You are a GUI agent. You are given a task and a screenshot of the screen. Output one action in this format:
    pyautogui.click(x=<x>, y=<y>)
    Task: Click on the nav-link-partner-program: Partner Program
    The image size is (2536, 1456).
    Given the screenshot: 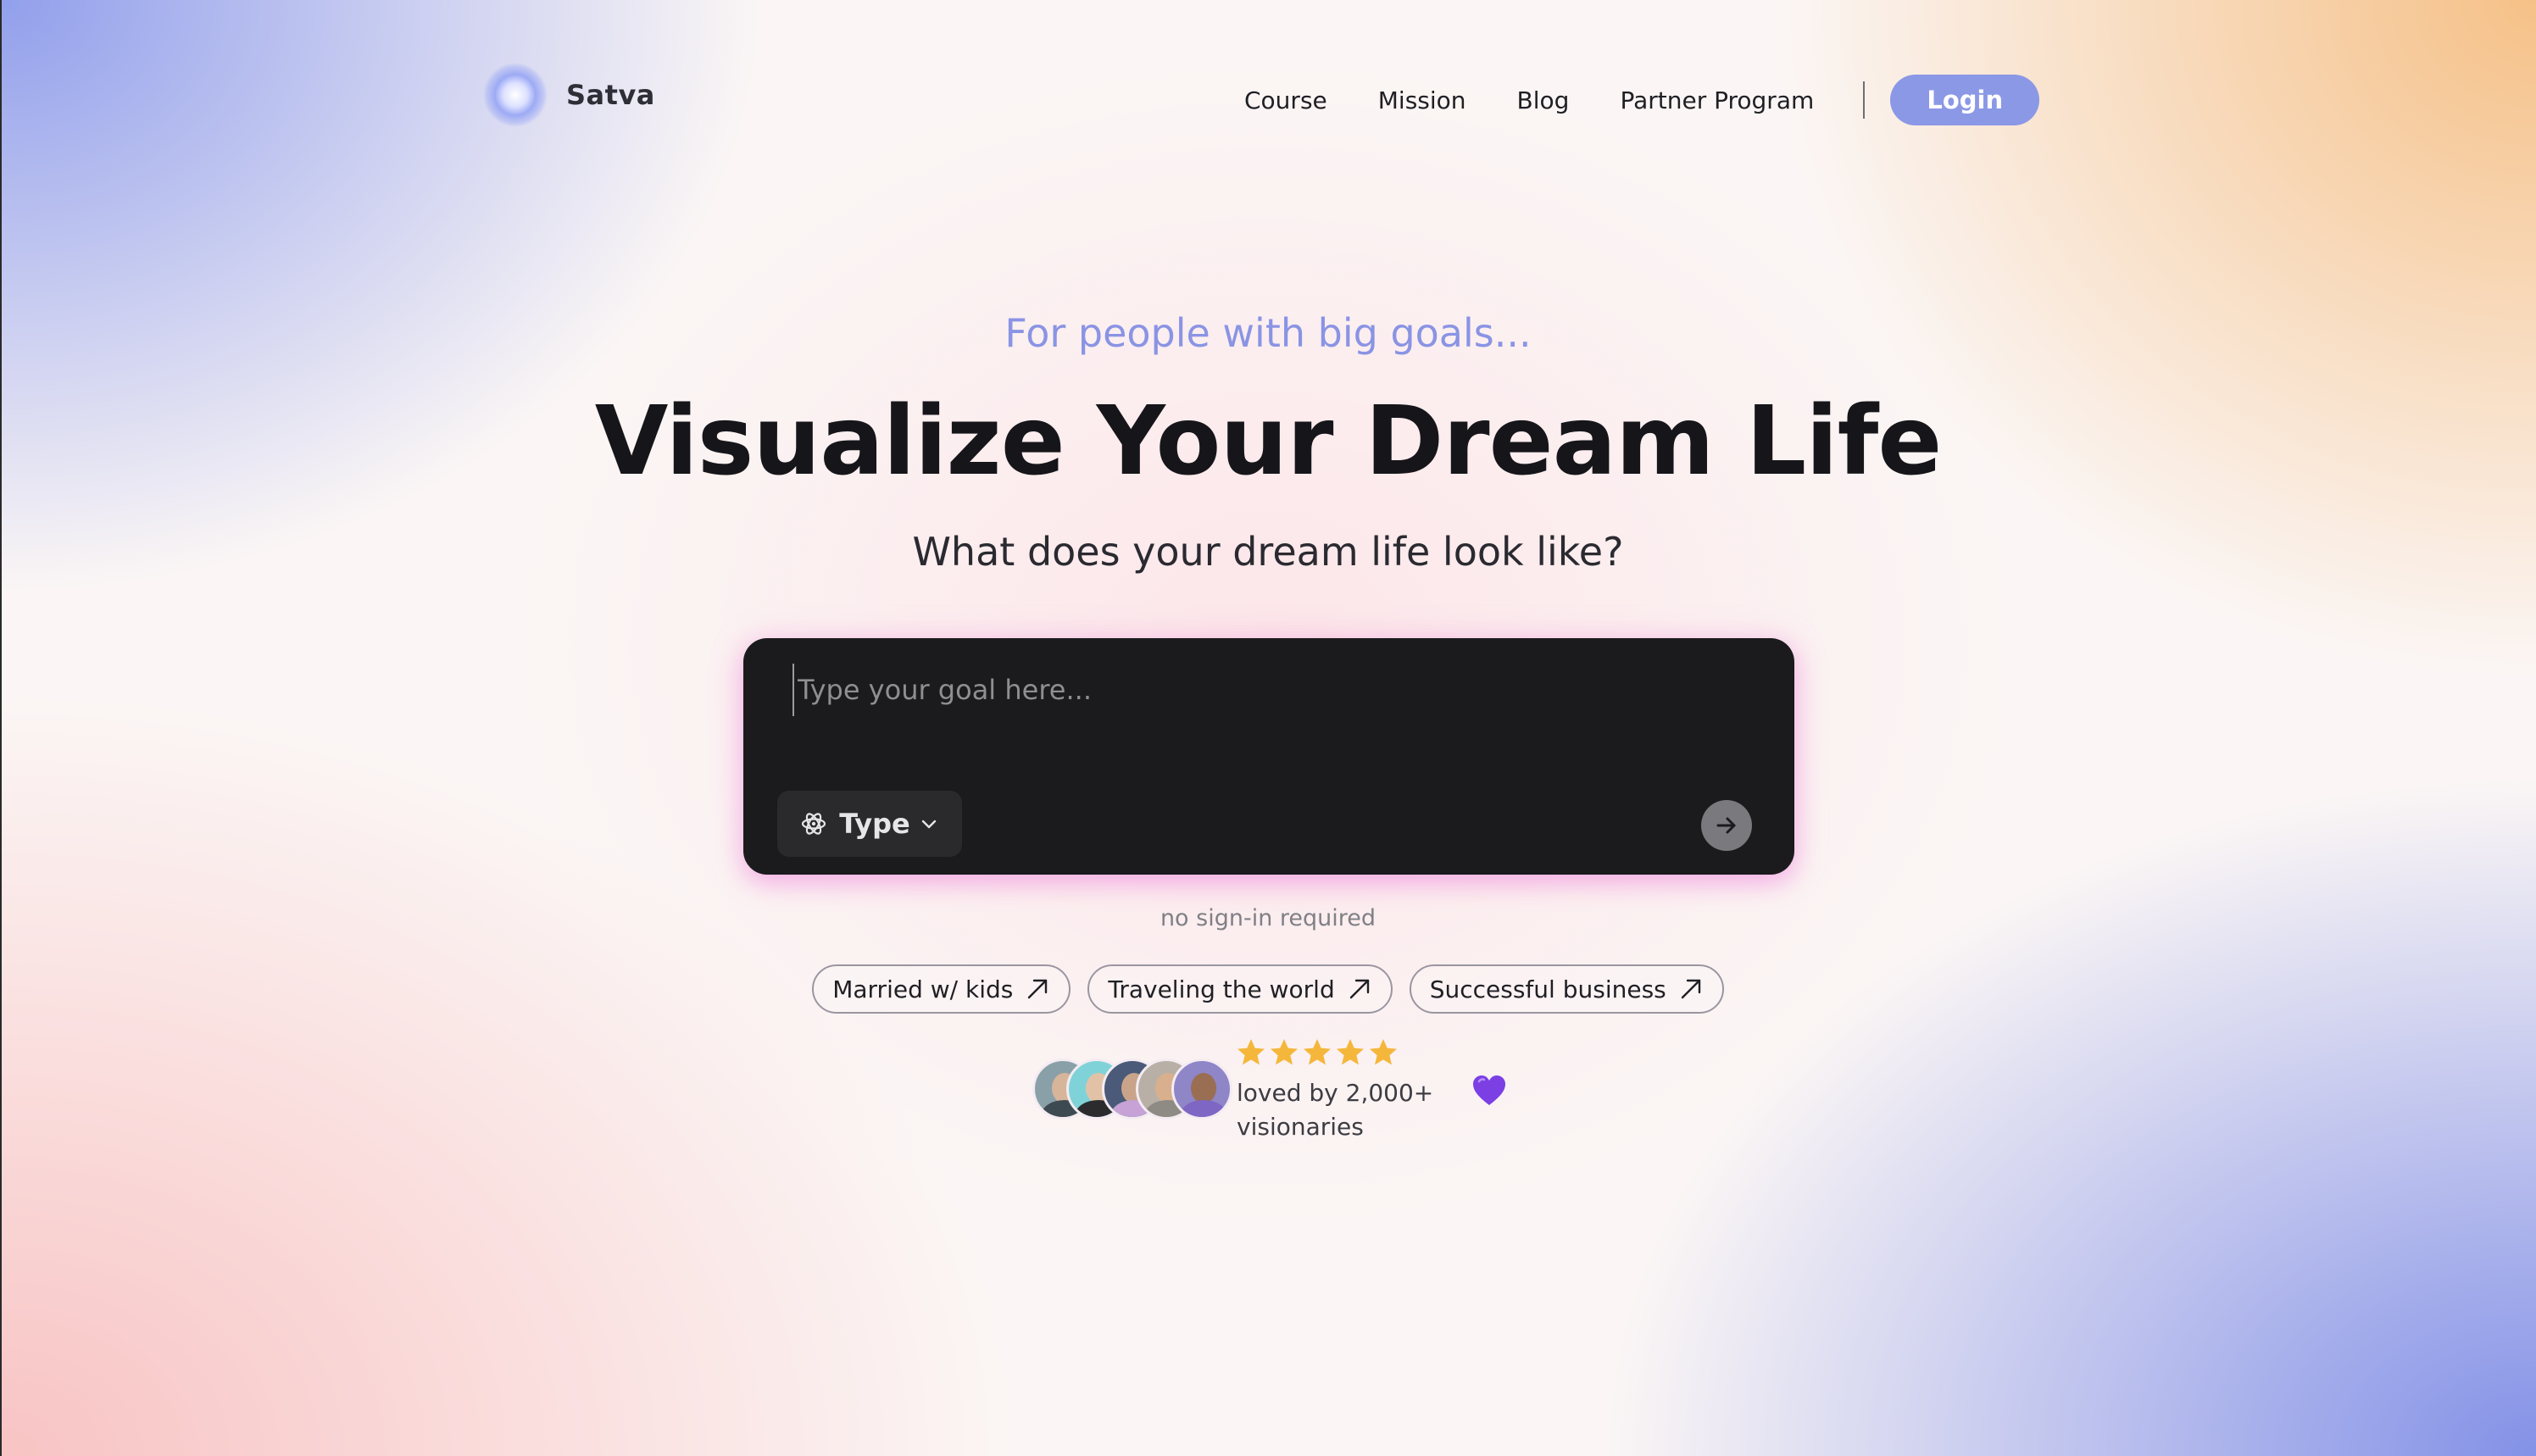 What is the action you would take?
    pyautogui.click(x=1717, y=100)
    